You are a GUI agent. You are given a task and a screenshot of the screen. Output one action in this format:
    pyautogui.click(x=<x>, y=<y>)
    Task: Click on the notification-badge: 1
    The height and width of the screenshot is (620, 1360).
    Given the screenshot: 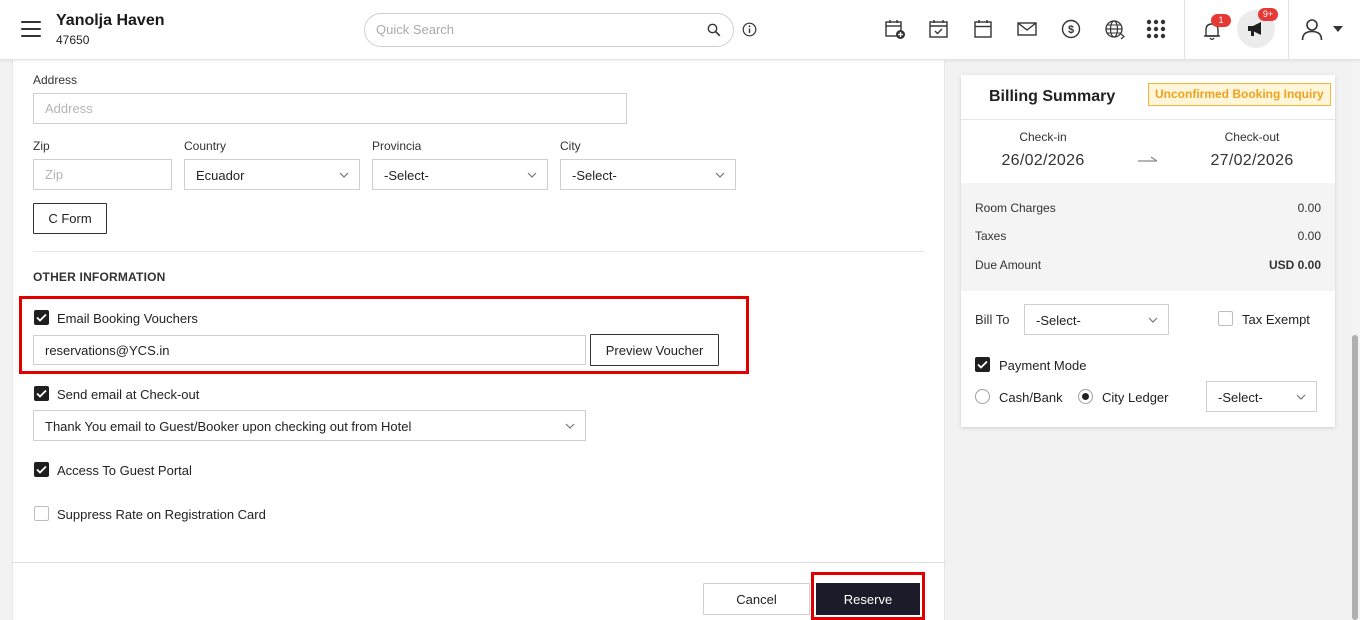 What is the action you would take?
    pyautogui.click(x=1221, y=20)
    